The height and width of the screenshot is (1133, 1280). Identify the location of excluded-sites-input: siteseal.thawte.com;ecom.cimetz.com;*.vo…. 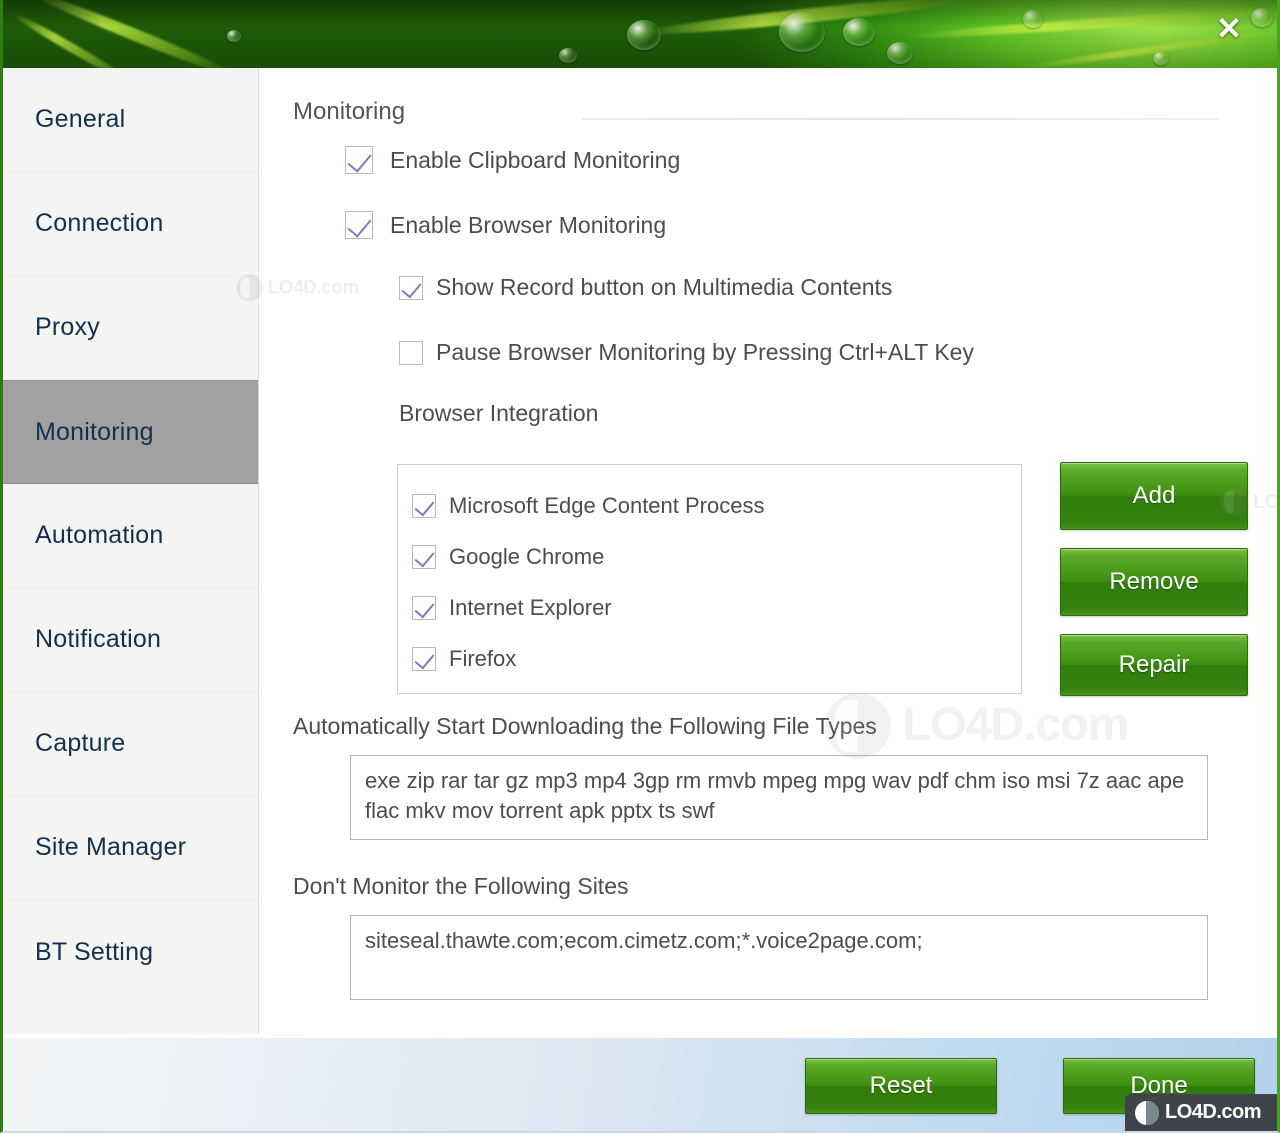
(779, 957).